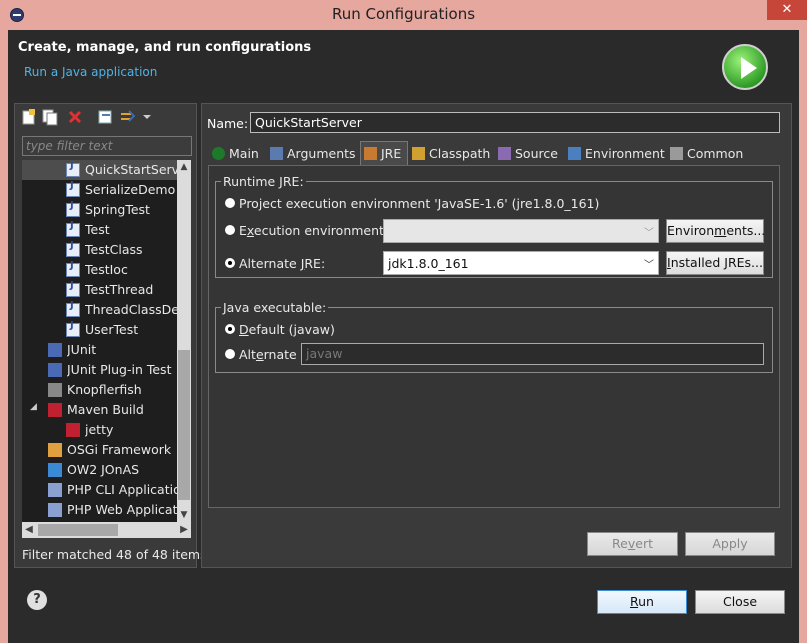 The height and width of the screenshot is (643, 807). I want to click on tab-common: Common, so click(706, 154).